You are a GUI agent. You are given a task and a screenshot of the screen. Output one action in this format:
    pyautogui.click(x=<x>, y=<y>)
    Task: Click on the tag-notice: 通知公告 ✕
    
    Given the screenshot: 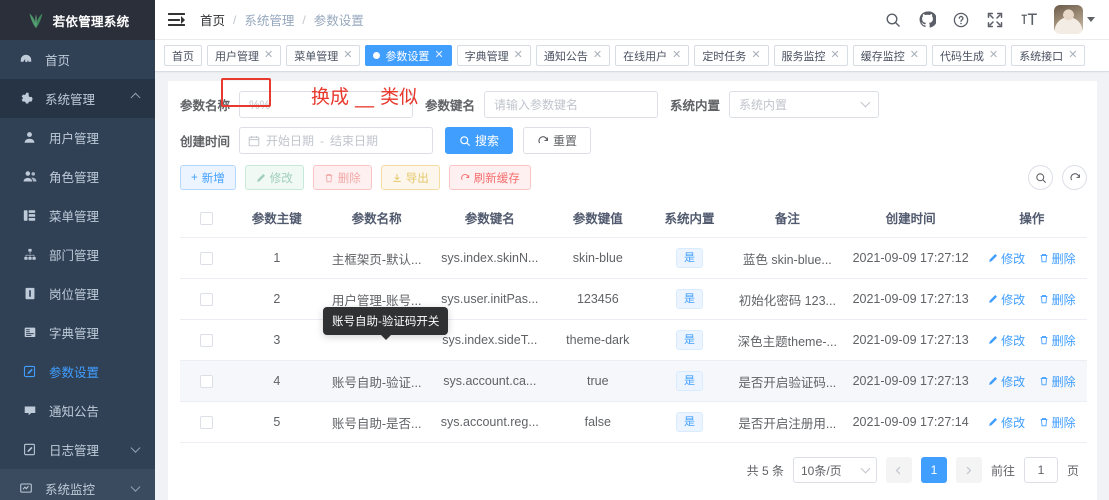 What is the action you would take?
    pyautogui.click(x=573, y=55)
    